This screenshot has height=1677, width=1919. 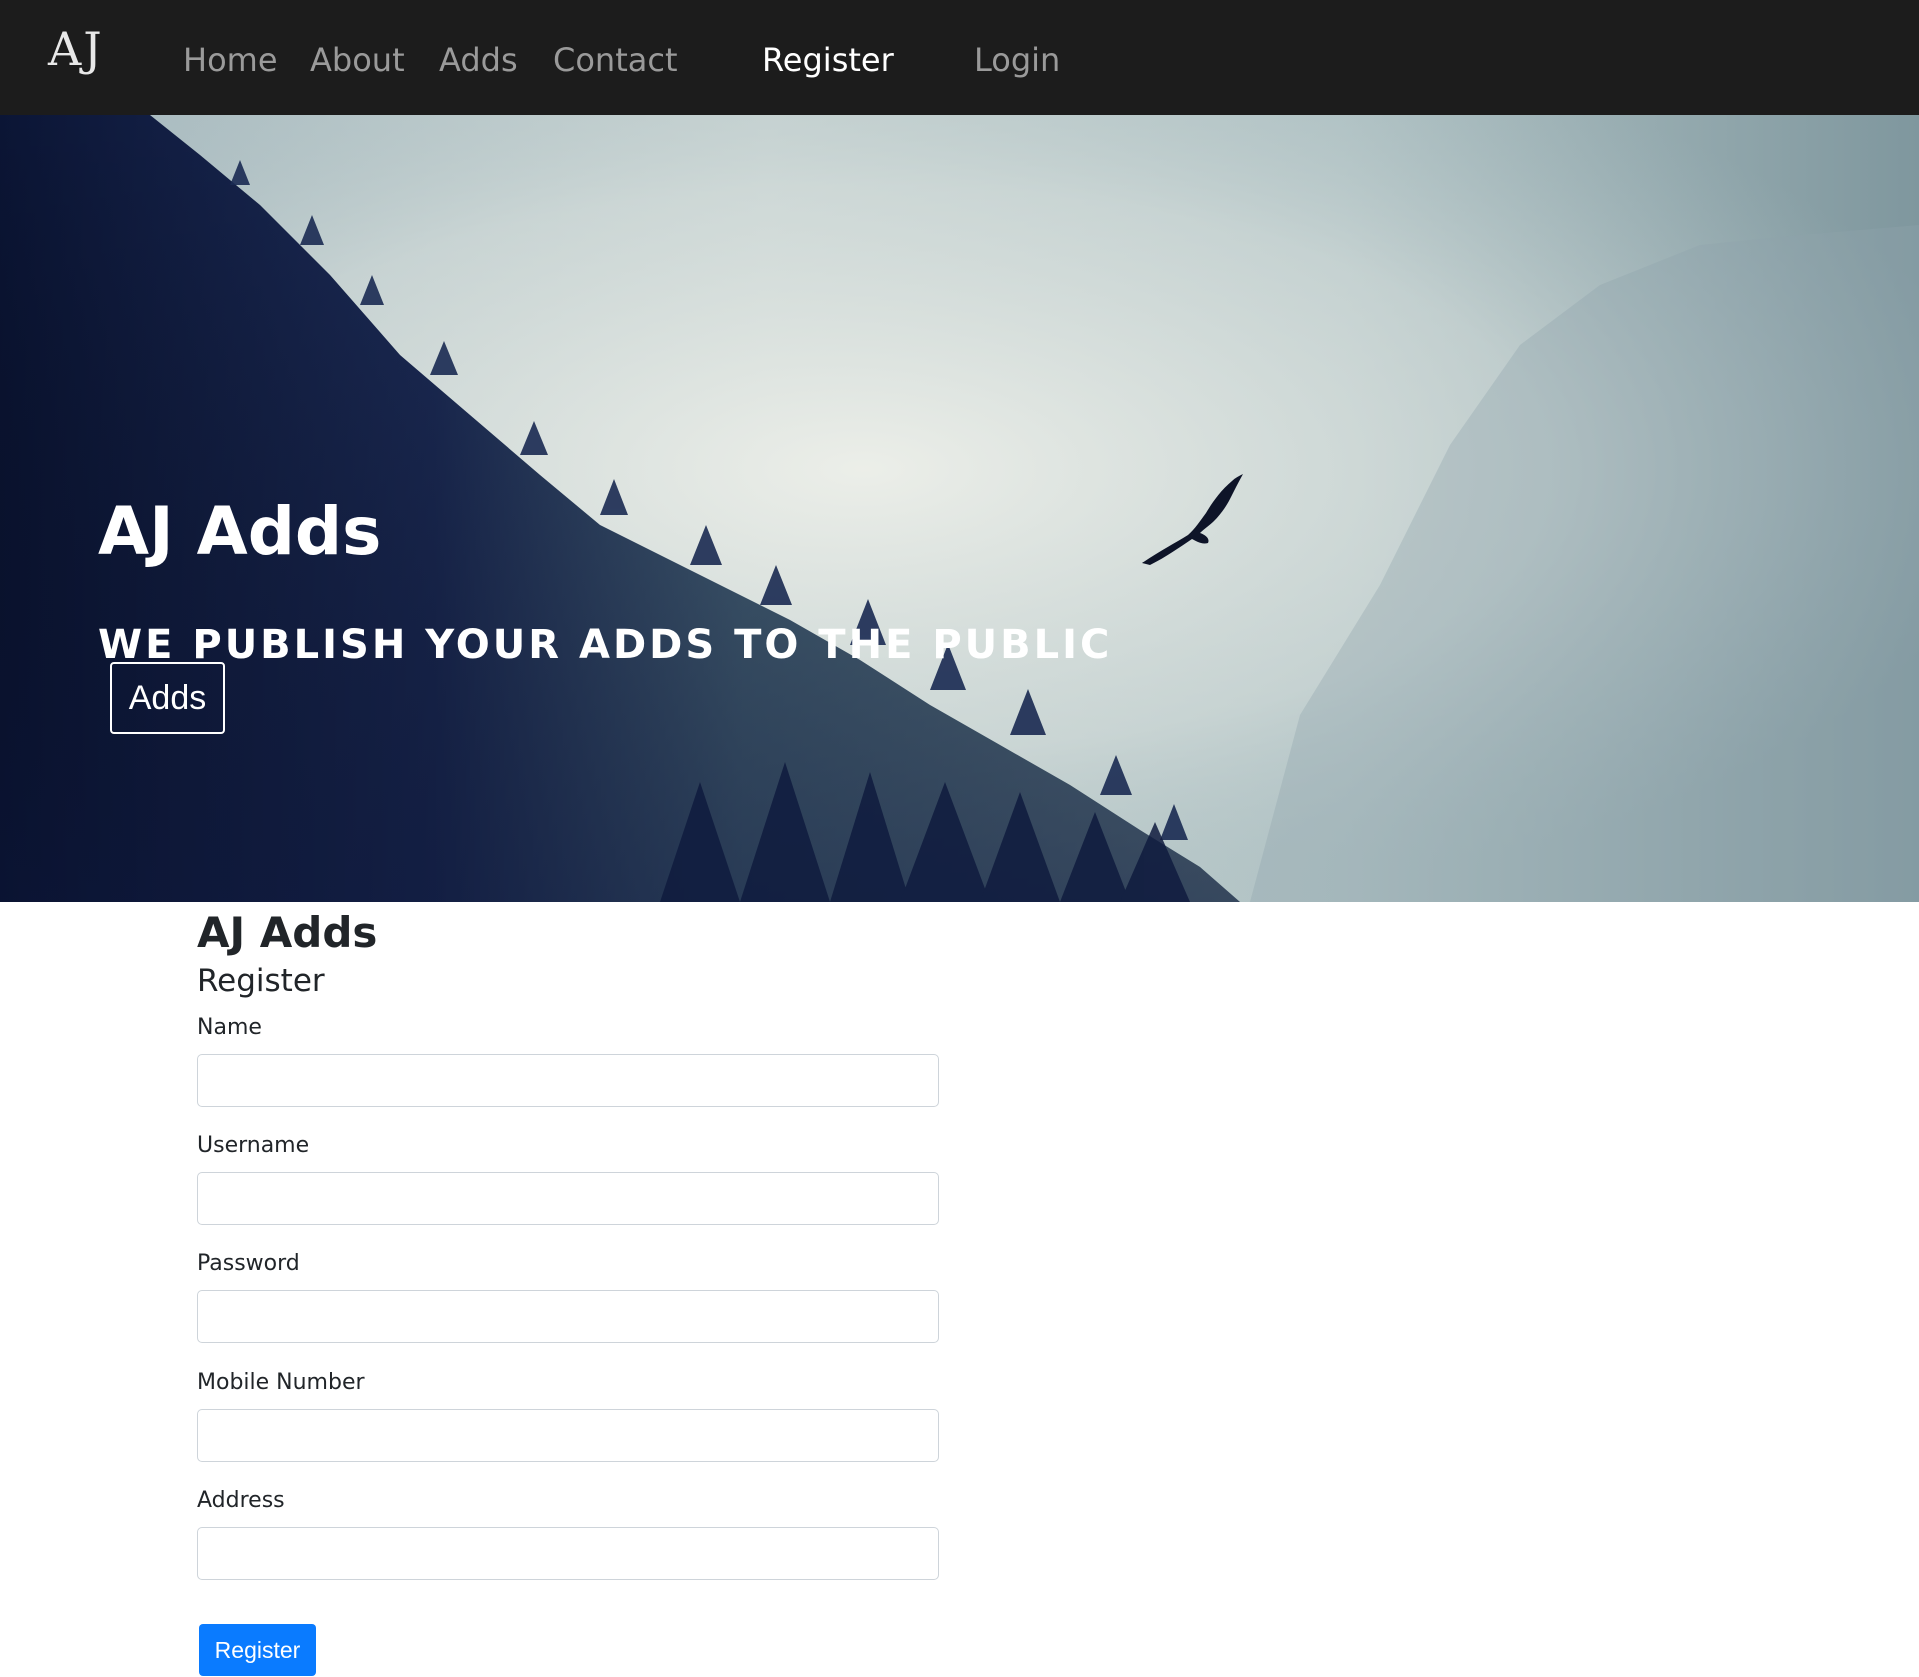 What do you see at coordinates (568, 1198) in the screenshot?
I see `username-field` at bounding box center [568, 1198].